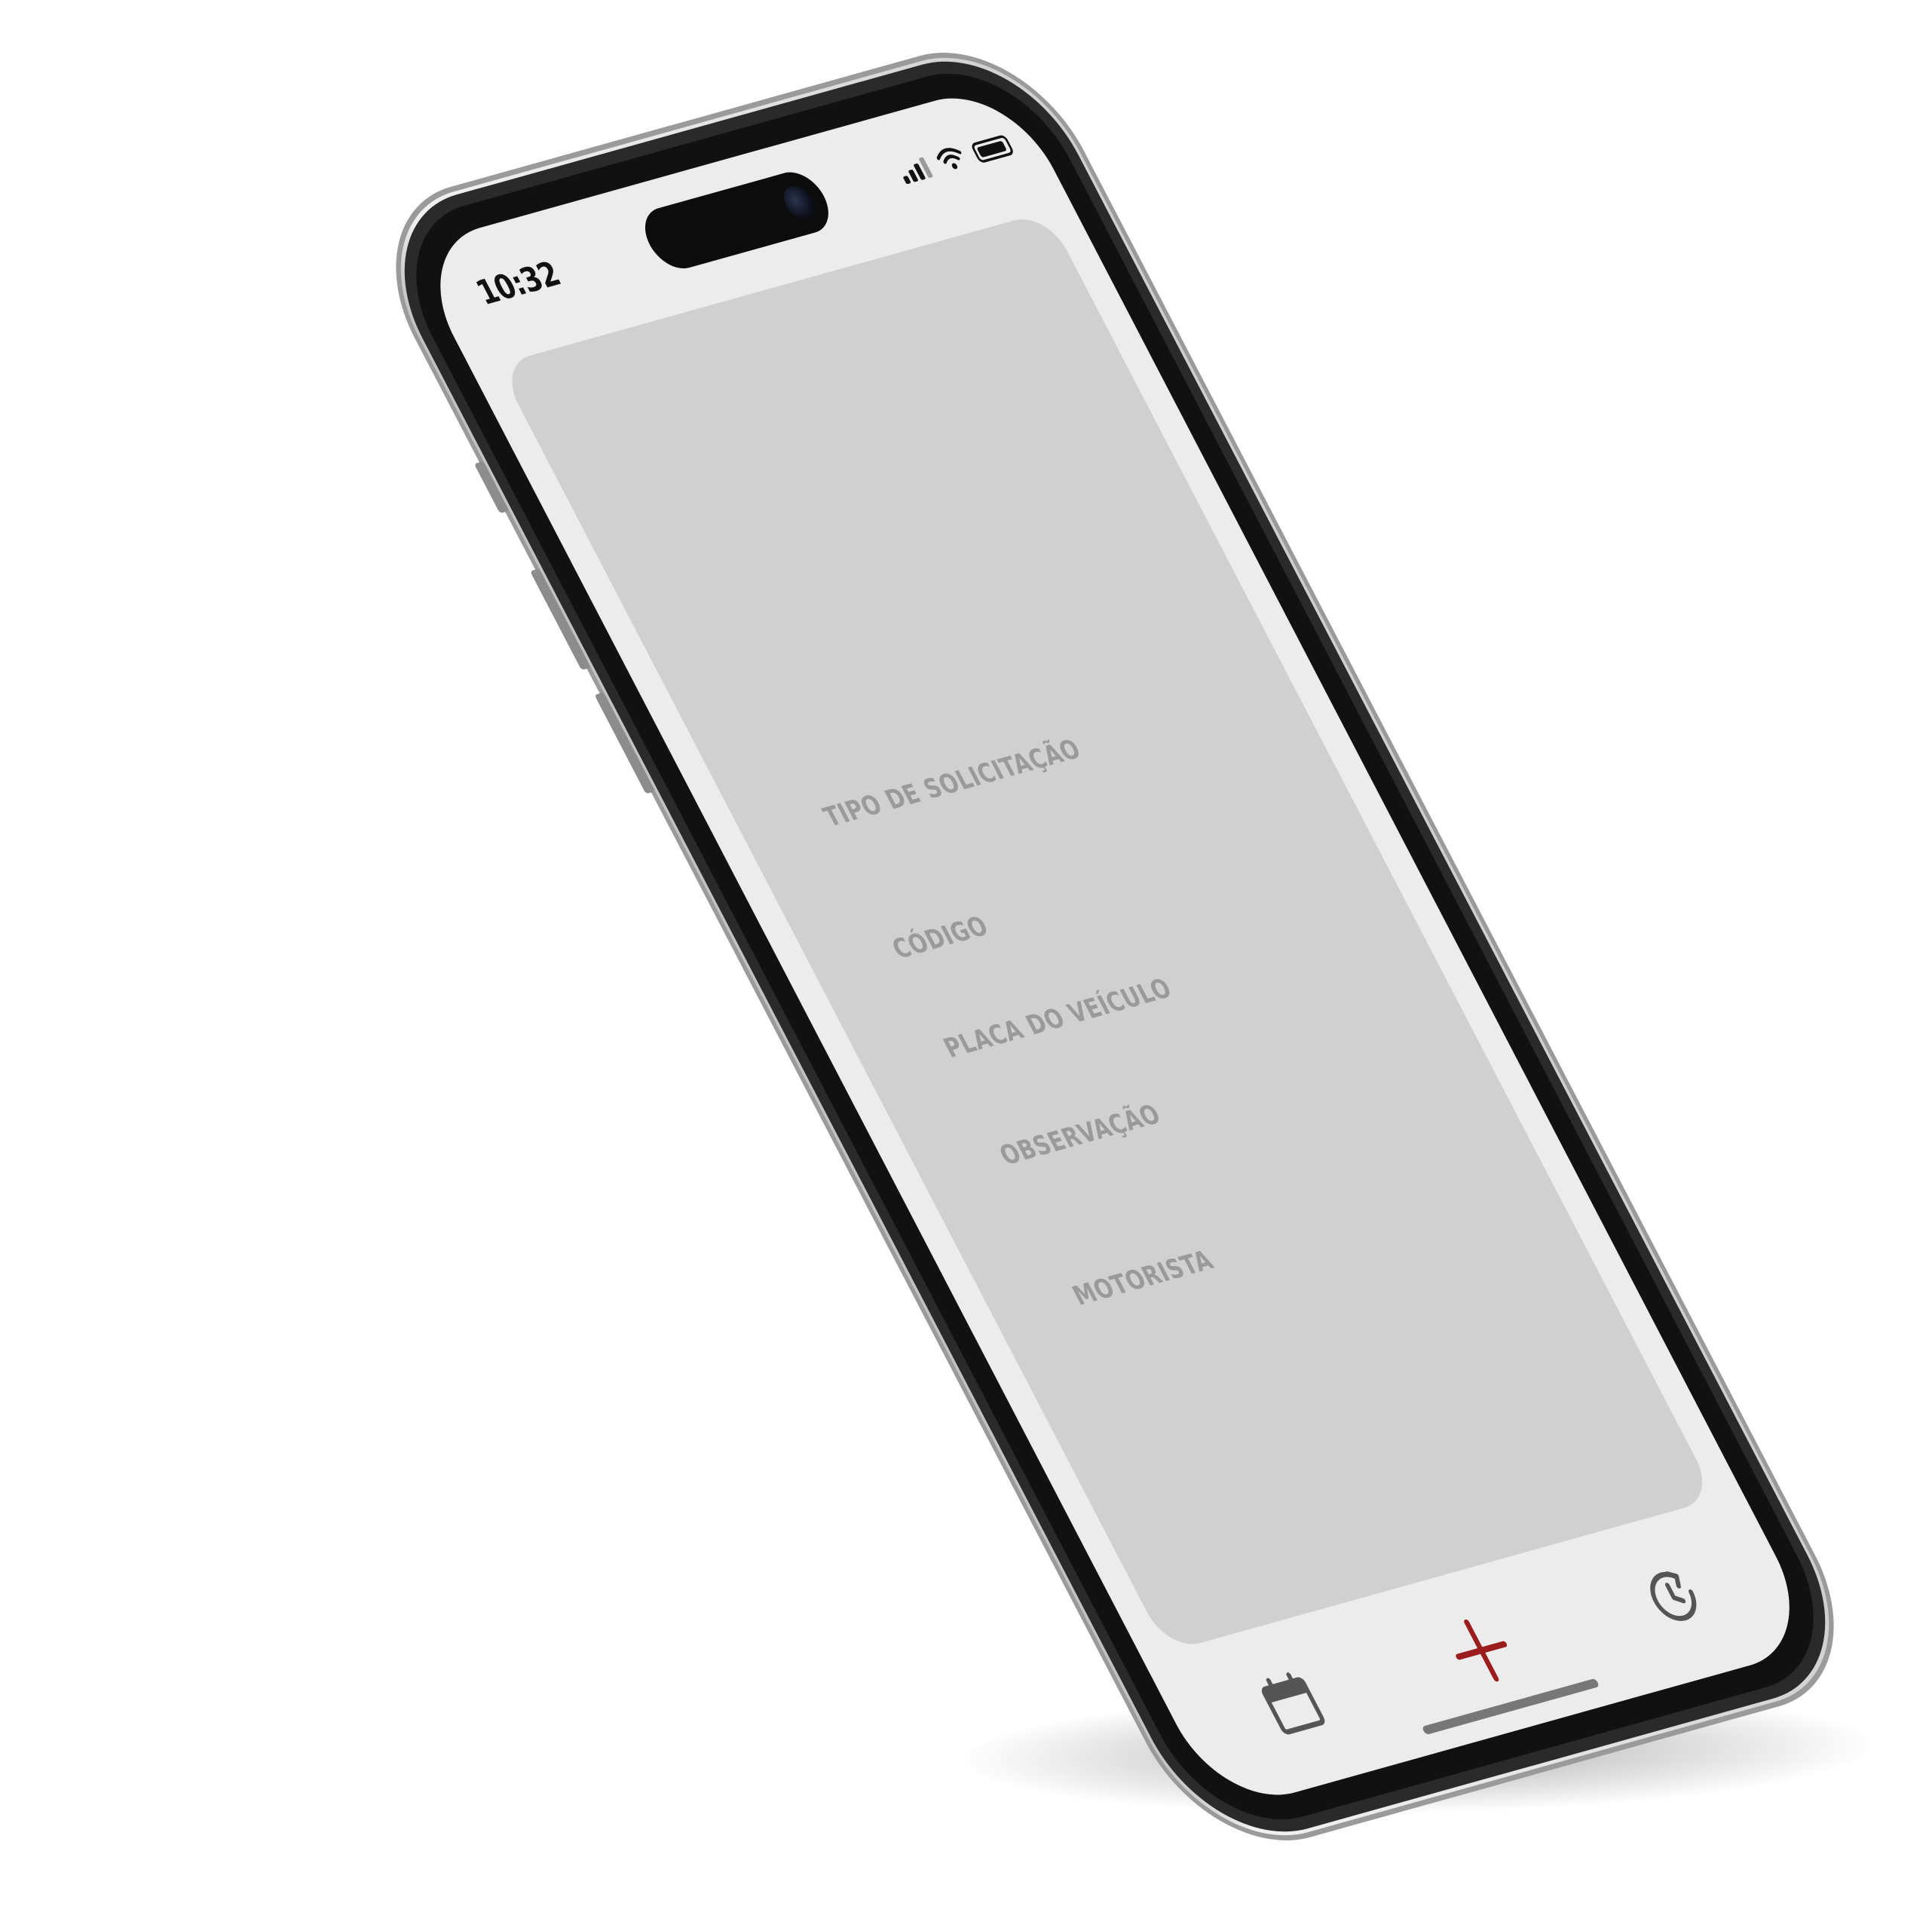  I want to click on front-camera-icon, so click(799, 202).